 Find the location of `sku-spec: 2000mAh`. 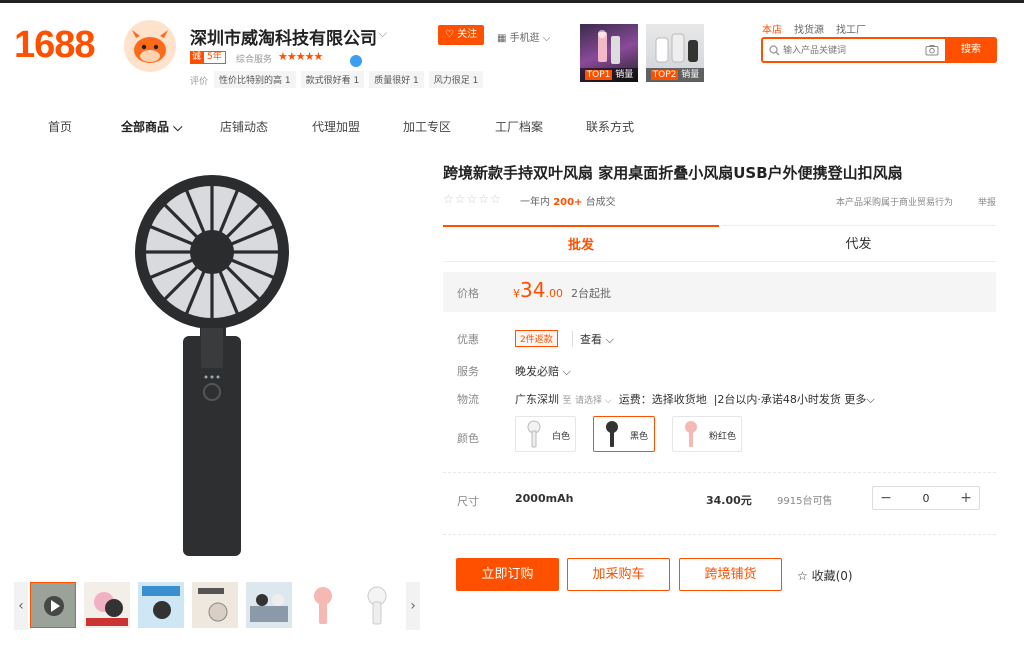

sku-spec: 2000mAh is located at coordinates (544, 498).